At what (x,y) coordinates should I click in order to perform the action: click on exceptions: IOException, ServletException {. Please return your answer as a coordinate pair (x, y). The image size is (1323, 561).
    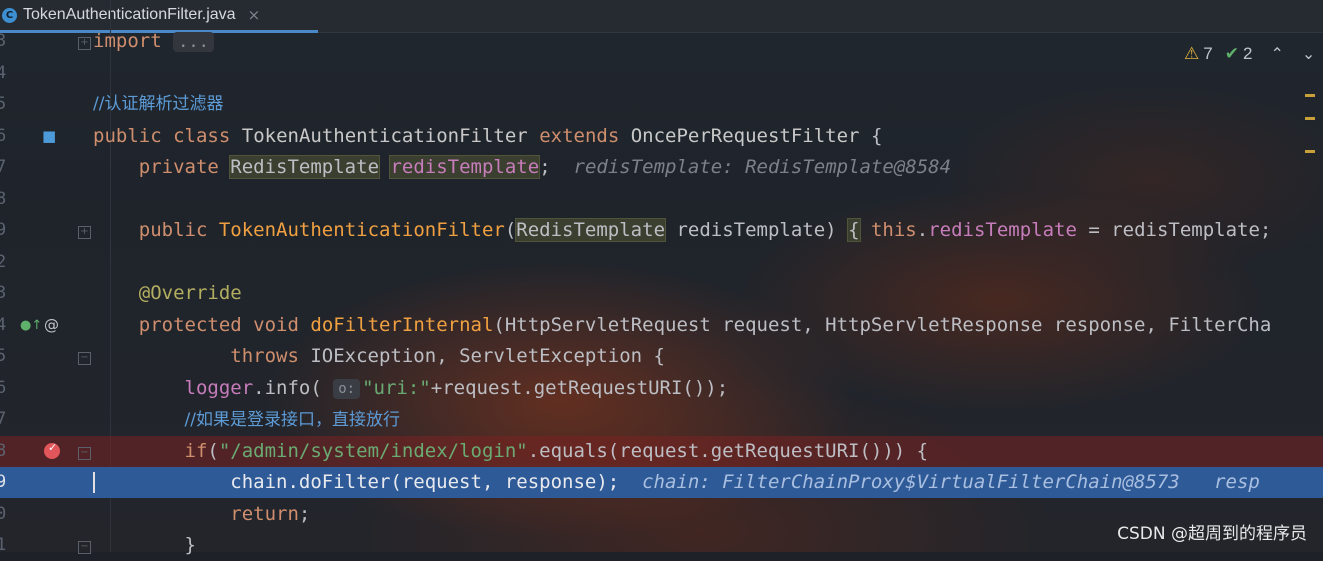
    Looking at the image, I should click on (481, 356).